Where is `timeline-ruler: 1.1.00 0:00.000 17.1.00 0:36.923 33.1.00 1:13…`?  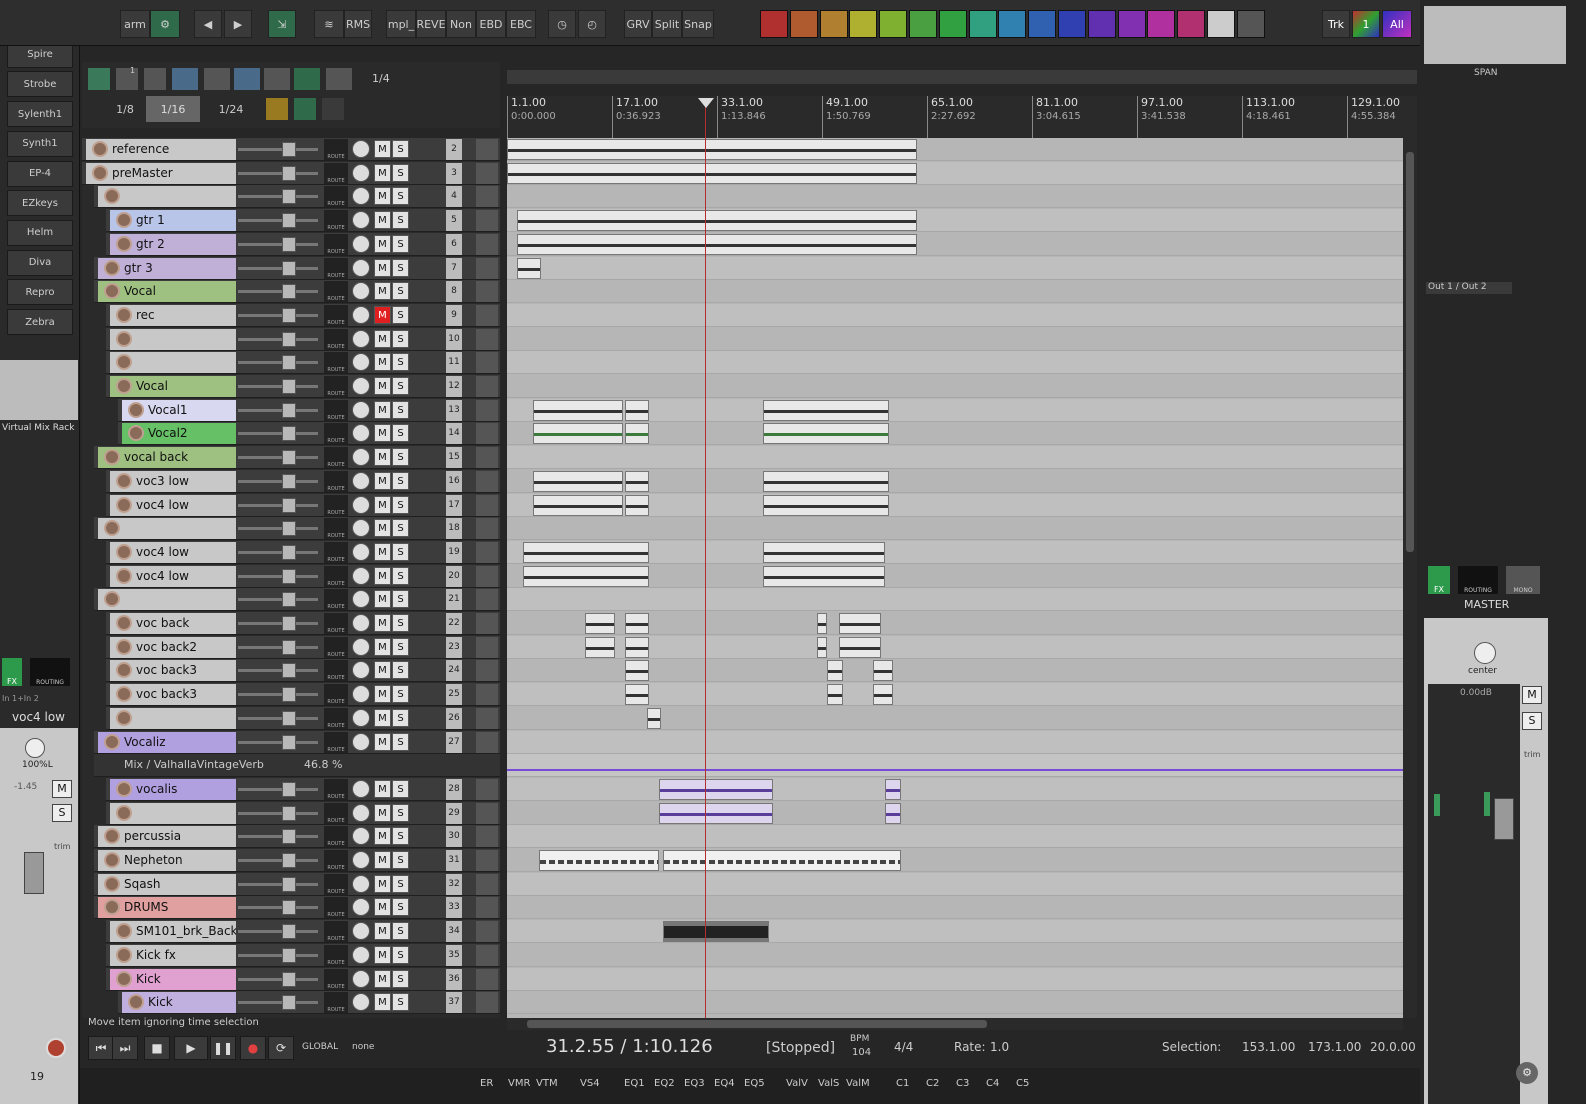 timeline-ruler: 1.1.00 0:00.000 17.1.00 0:36.923 33.1.00 1:13… is located at coordinates (962, 117).